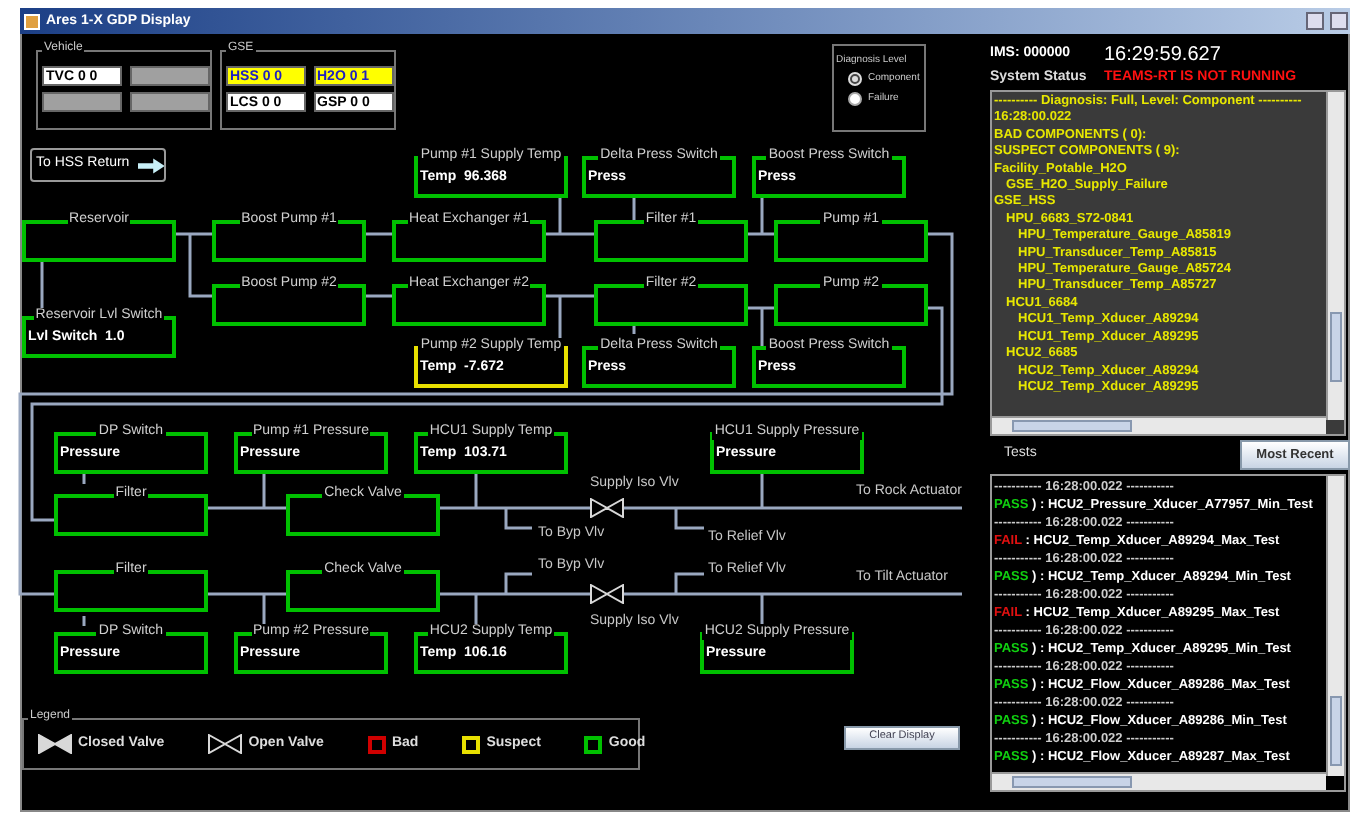 This screenshot has width=1350, height=820. Describe the element at coordinates (225, 744) in the screenshot. I see `open-valve-icon` at that location.